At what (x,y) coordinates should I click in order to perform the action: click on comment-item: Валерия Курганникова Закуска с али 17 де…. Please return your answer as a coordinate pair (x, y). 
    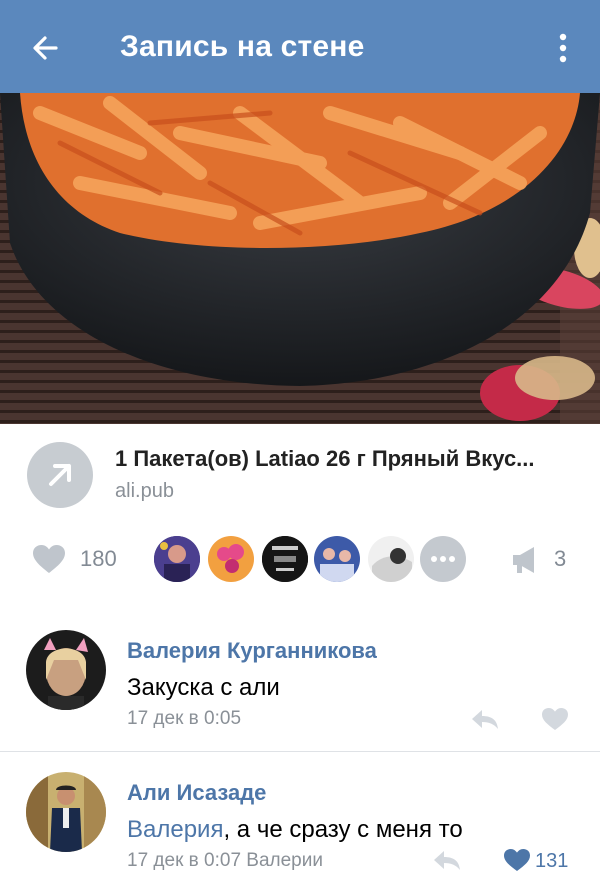
    Looking at the image, I should click on (300, 685).